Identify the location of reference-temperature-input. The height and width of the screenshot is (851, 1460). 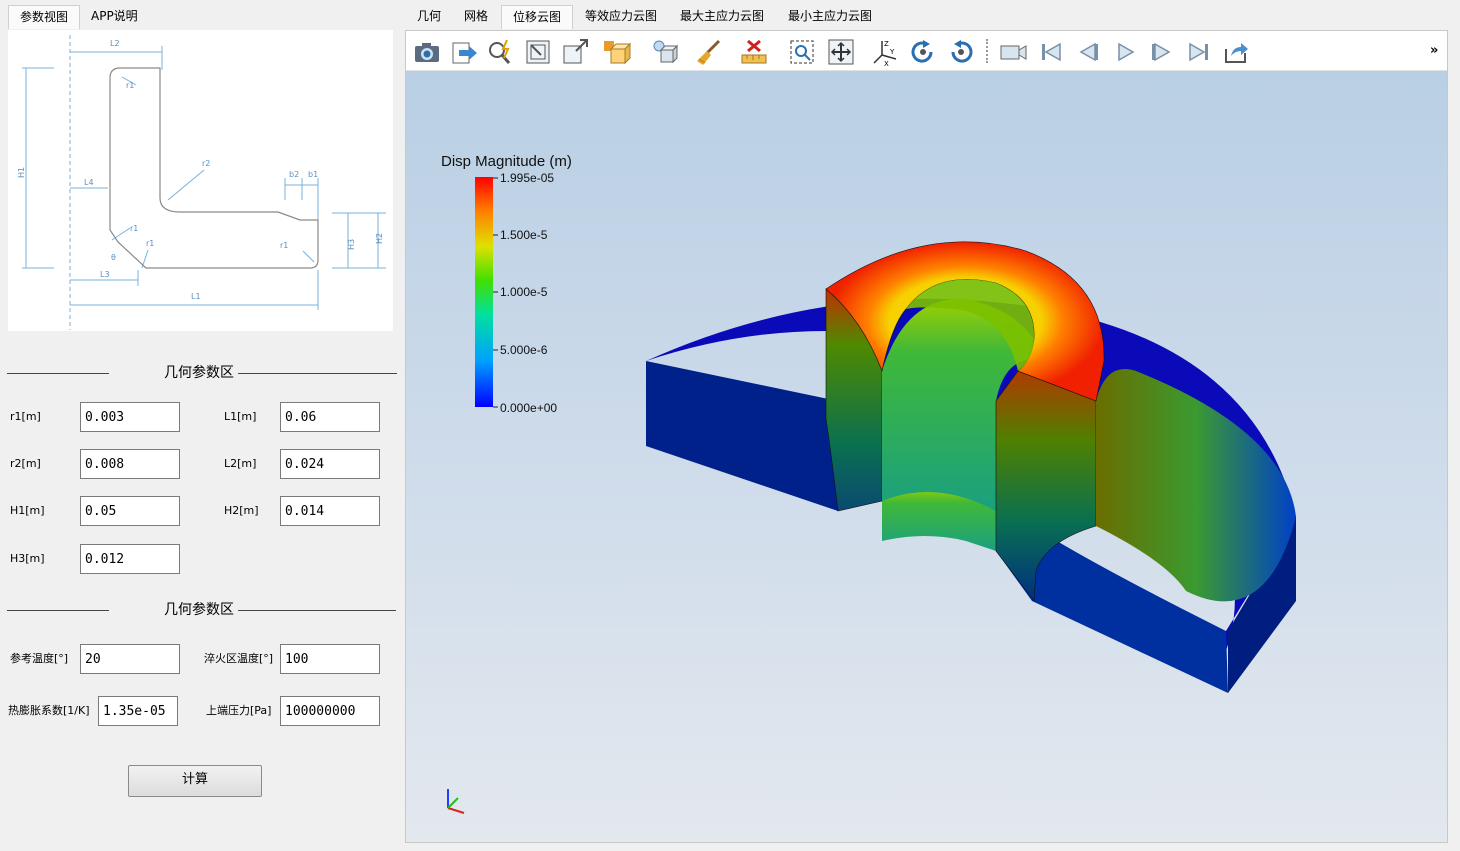
(130, 659).